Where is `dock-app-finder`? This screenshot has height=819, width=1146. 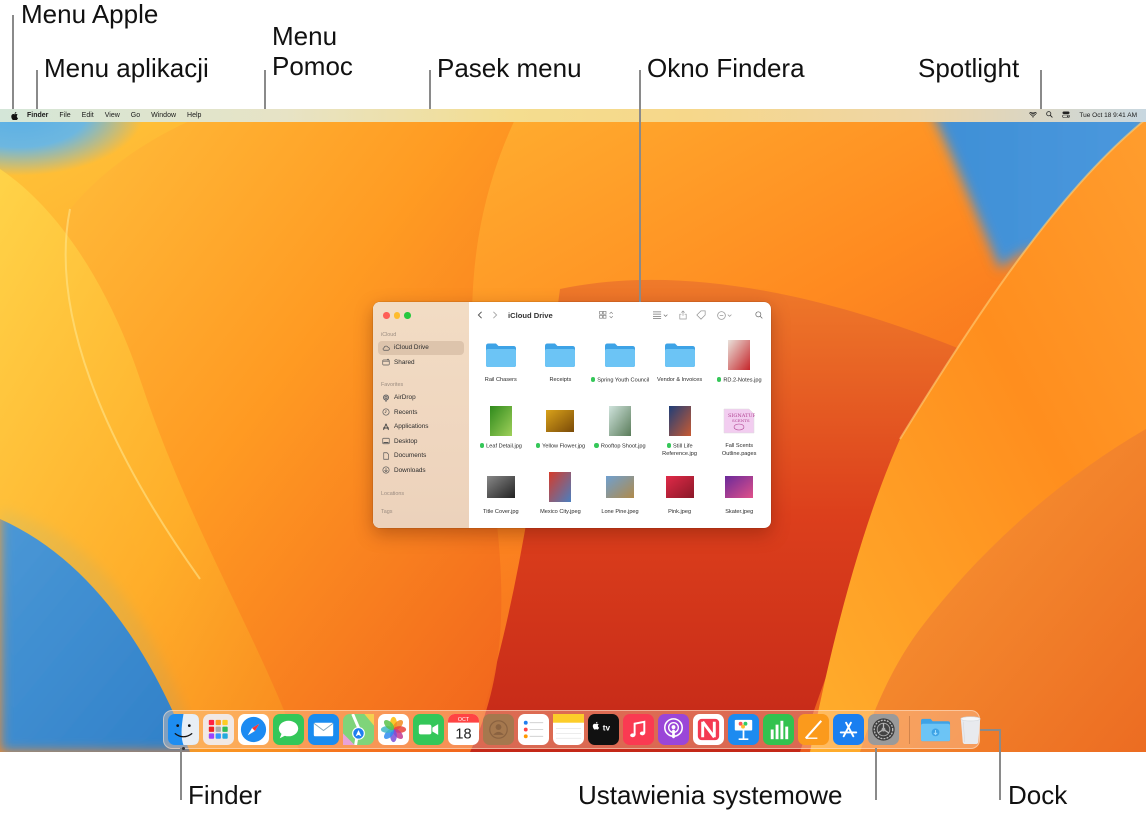 dock-app-finder is located at coordinates (183, 732).